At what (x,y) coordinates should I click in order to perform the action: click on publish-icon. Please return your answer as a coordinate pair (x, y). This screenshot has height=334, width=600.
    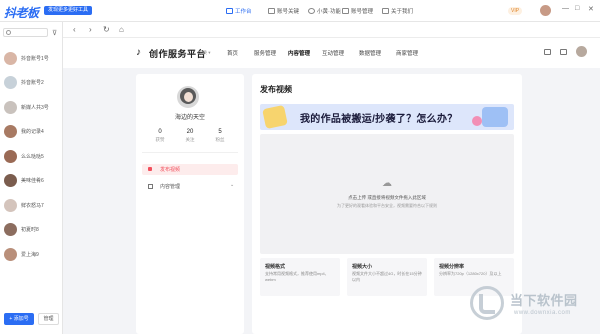
    Looking at the image, I should click on (150, 169).